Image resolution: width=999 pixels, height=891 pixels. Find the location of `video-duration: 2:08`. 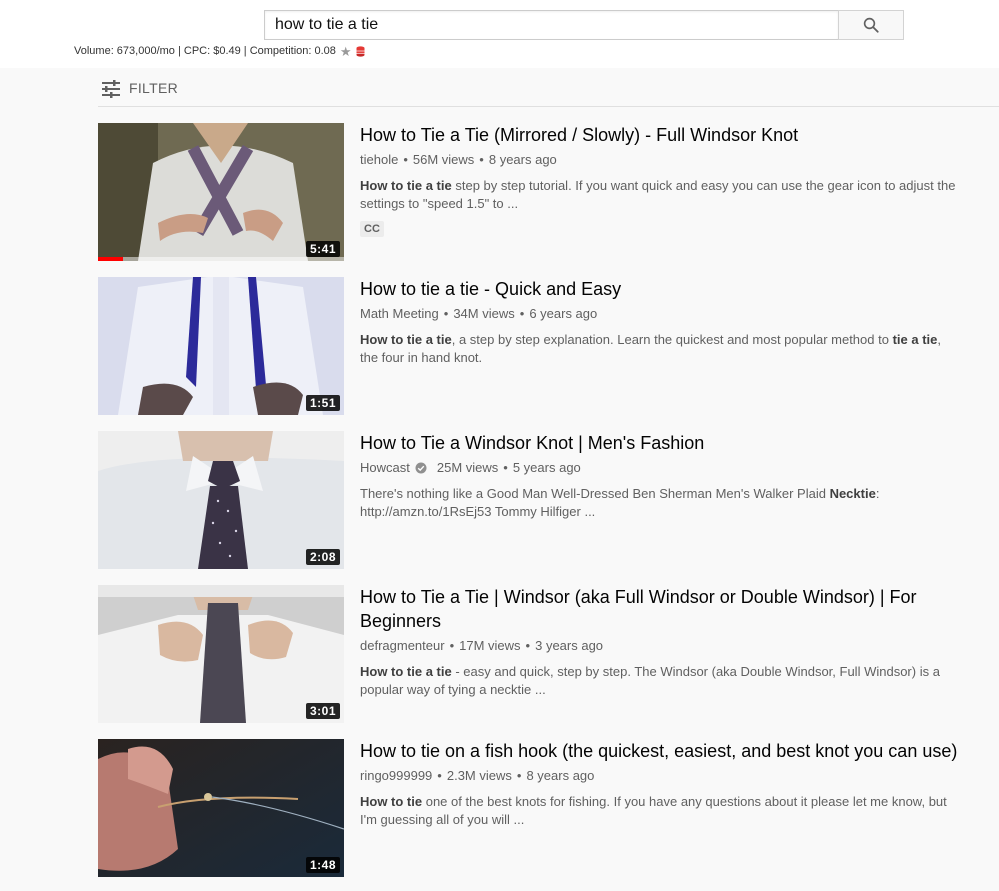

video-duration: 2:08 is located at coordinates (322, 557).